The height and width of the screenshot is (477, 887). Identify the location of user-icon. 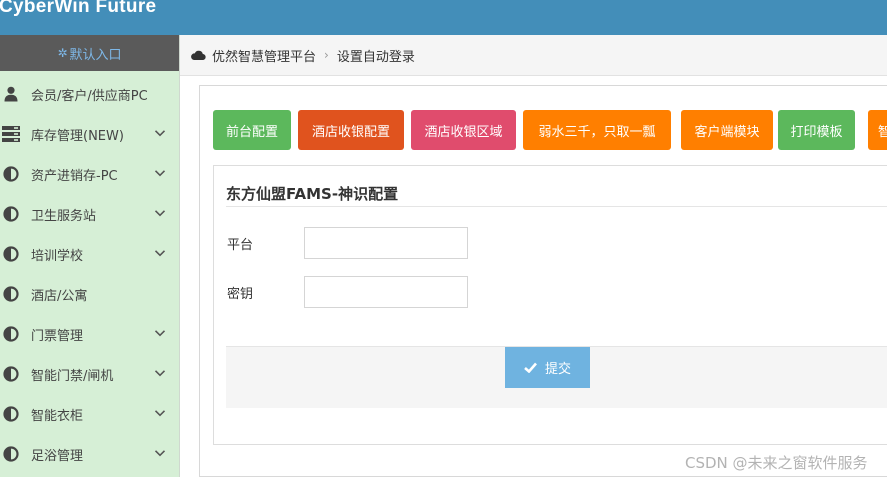
(11, 94).